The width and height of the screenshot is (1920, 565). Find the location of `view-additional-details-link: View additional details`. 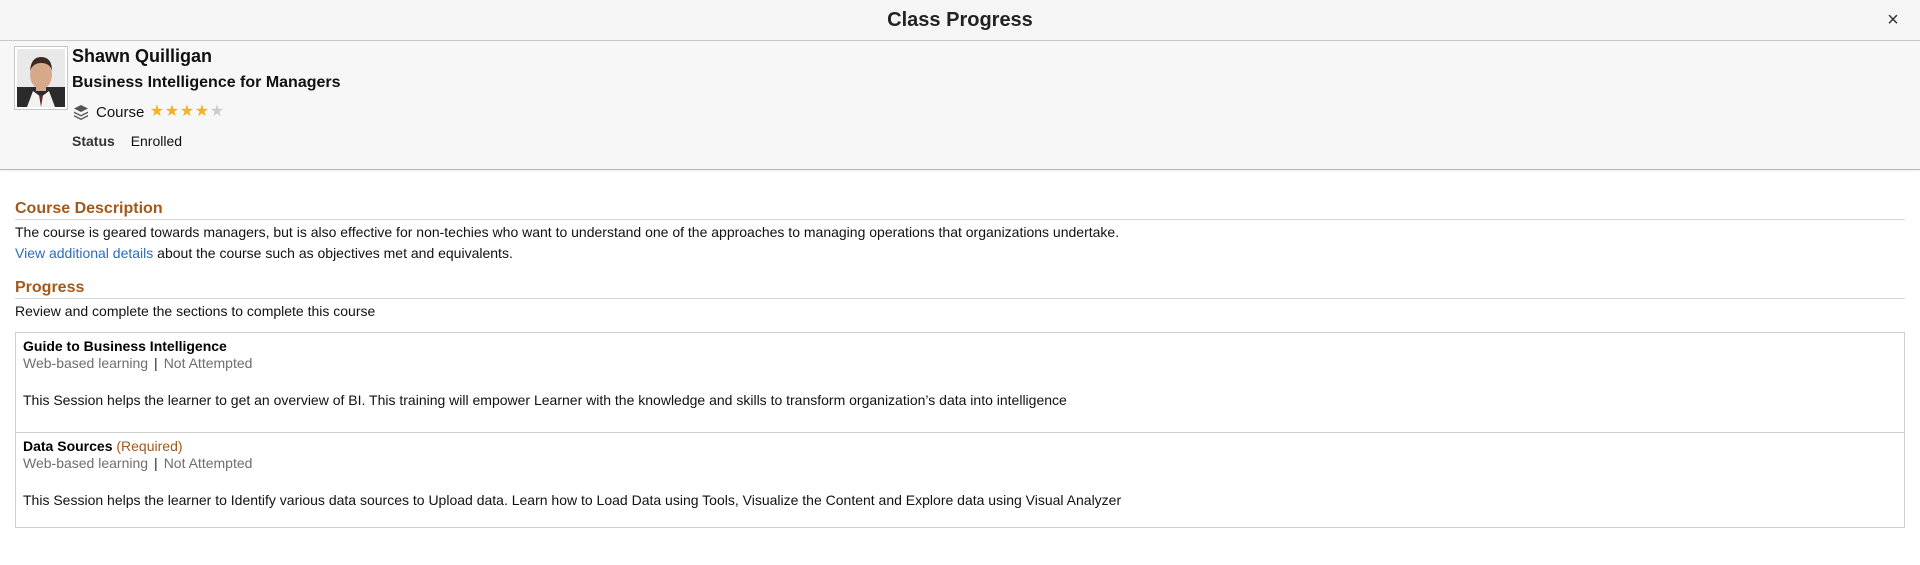

view-additional-details-link: View additional details is located at coordinates (84, 253).